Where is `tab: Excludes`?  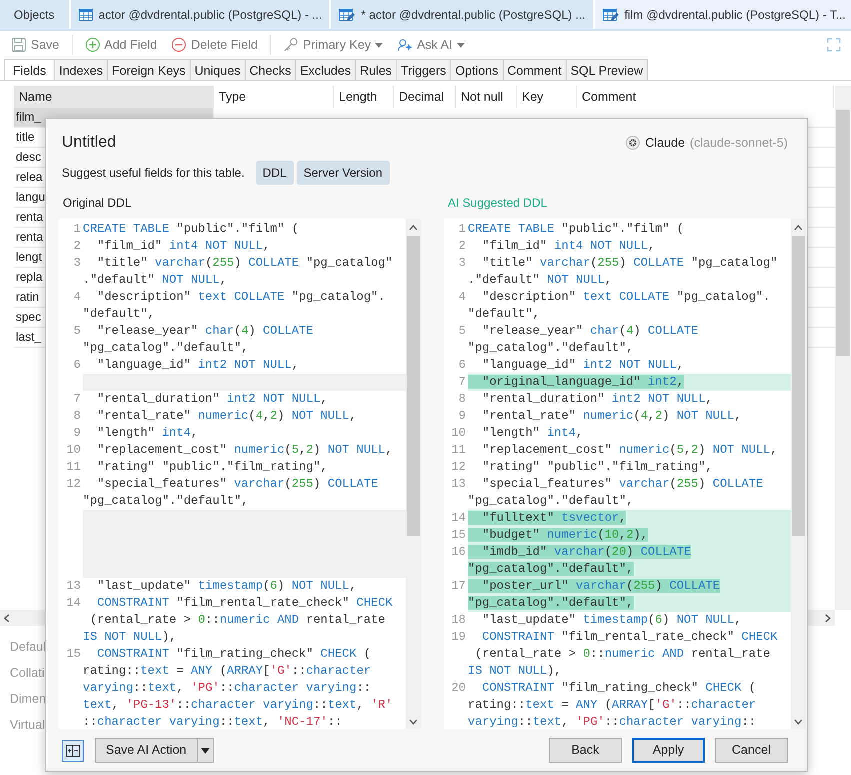 tab: Excludes is located at coordinates (325, 69).